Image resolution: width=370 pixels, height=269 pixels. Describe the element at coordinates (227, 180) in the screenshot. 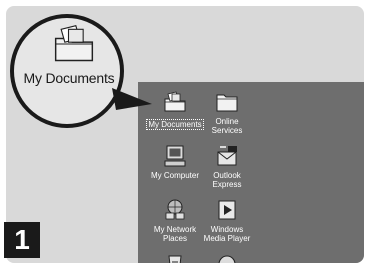

I see `desktop-icon-label: Outlook Express` at that location.